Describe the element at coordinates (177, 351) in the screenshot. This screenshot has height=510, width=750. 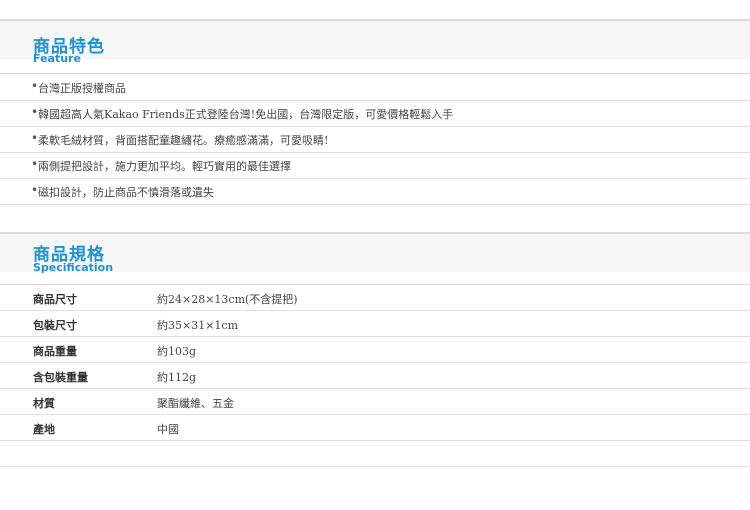
I see `spec-value: 約103g` at that location.